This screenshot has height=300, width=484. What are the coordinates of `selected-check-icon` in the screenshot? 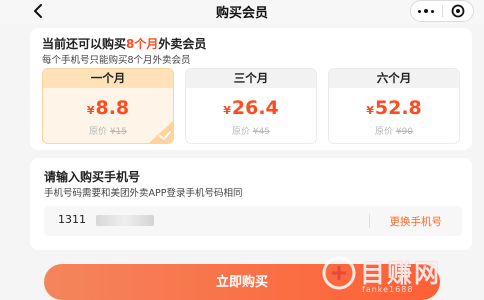 It's located at (161, 132).